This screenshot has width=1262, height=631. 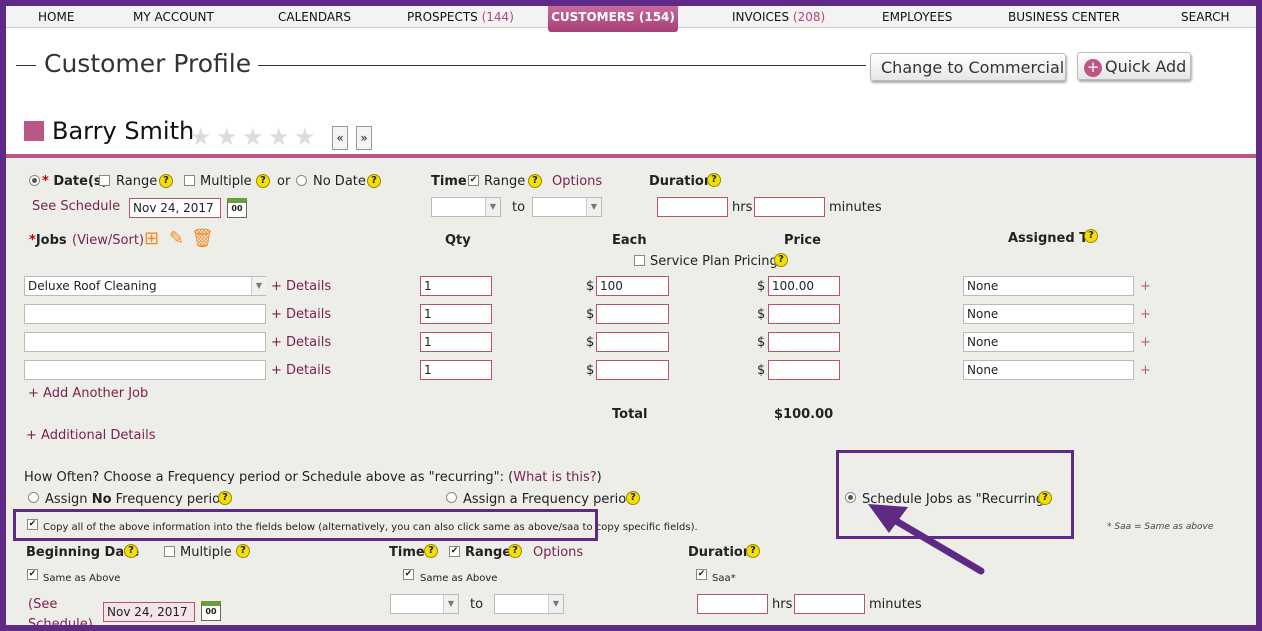 I want to click on duration-minutes-input, so click(x=789, y=207).